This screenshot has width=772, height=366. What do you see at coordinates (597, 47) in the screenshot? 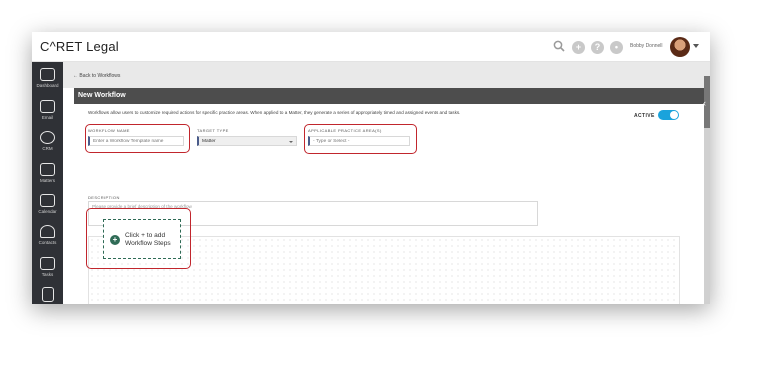
I see `help-icon: ?` at bounding box center [597, 47].